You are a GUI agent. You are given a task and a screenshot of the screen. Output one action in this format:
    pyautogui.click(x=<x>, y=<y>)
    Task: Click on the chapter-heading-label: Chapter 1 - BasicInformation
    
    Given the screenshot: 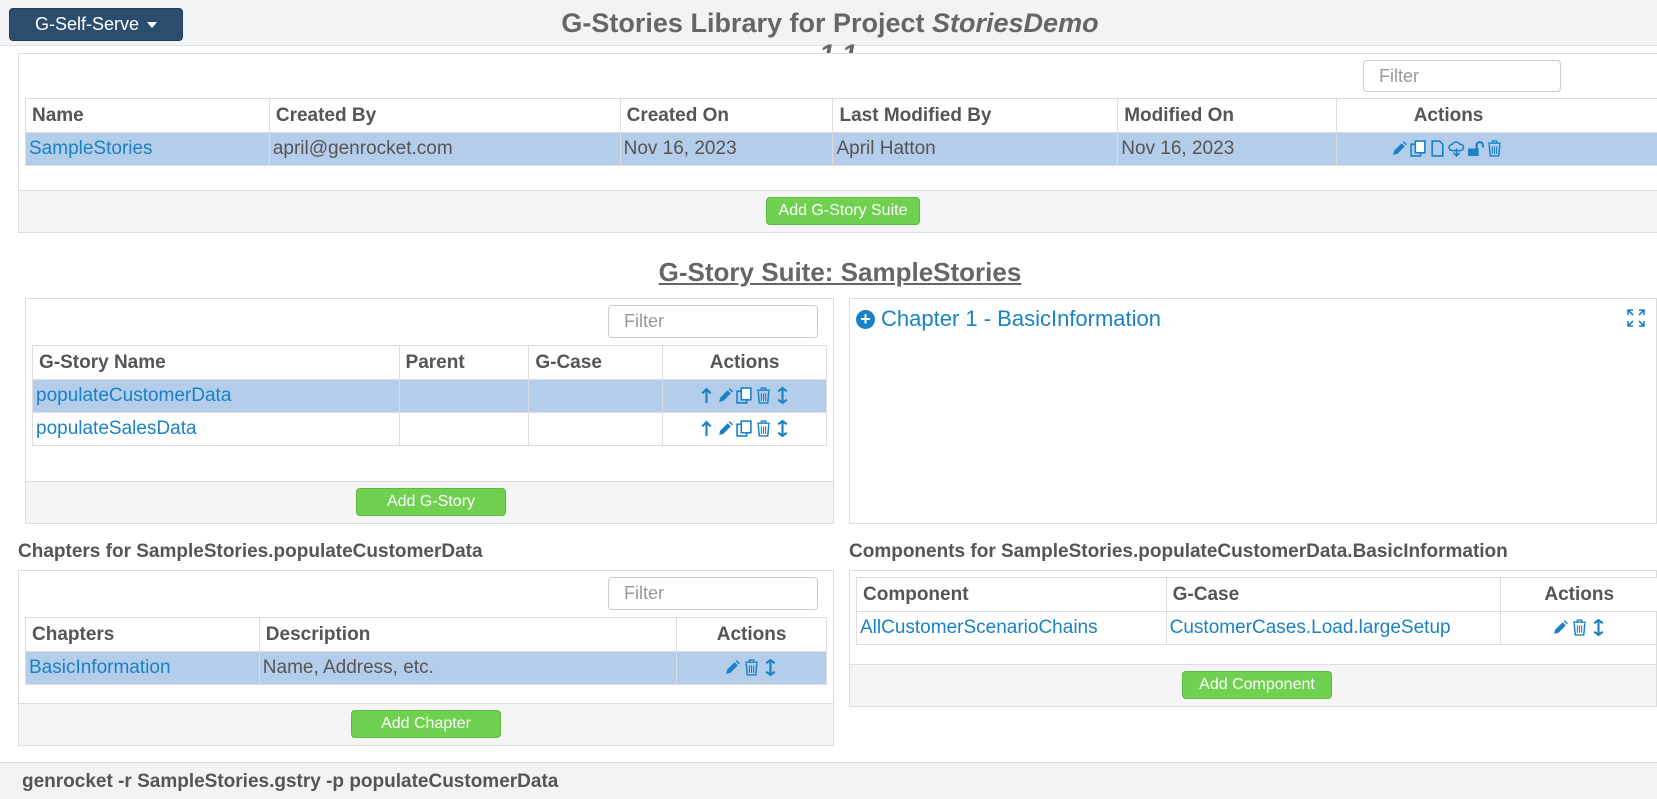 What is the action you would take?
    pyautogui.click(x=1021, y=319)
    